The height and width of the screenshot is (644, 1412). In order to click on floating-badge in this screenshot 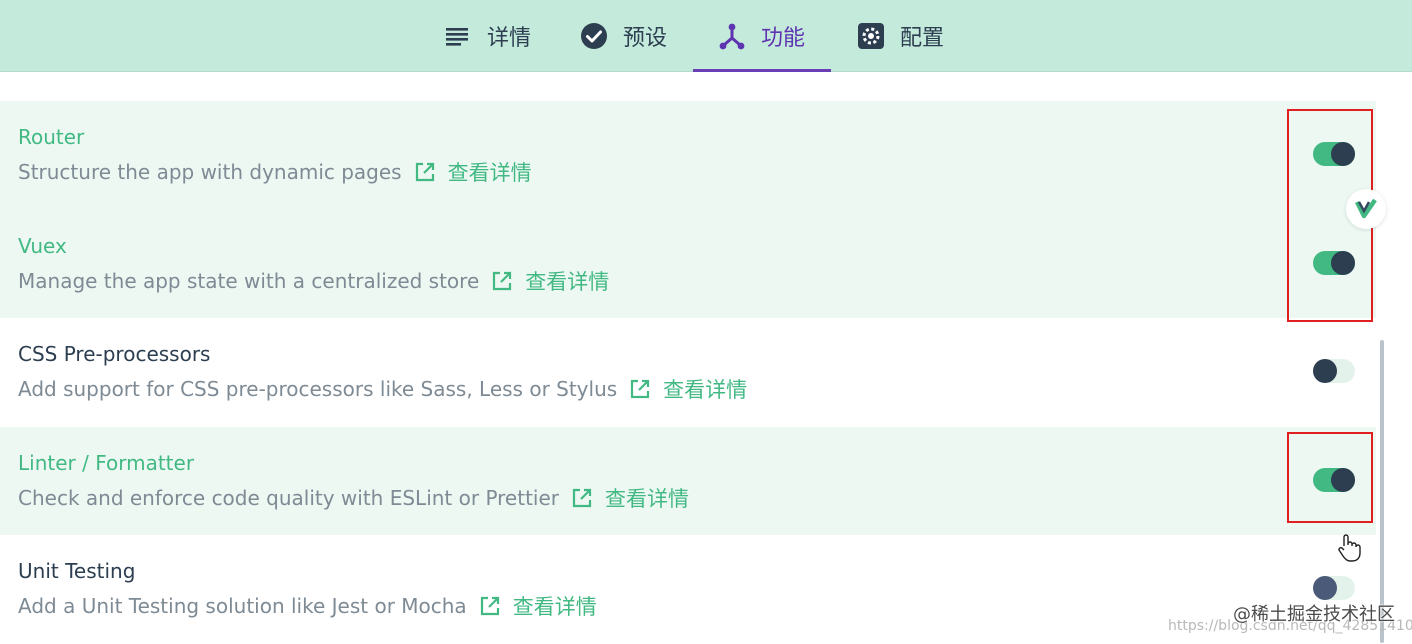, I will do `click(1366, 209)`.